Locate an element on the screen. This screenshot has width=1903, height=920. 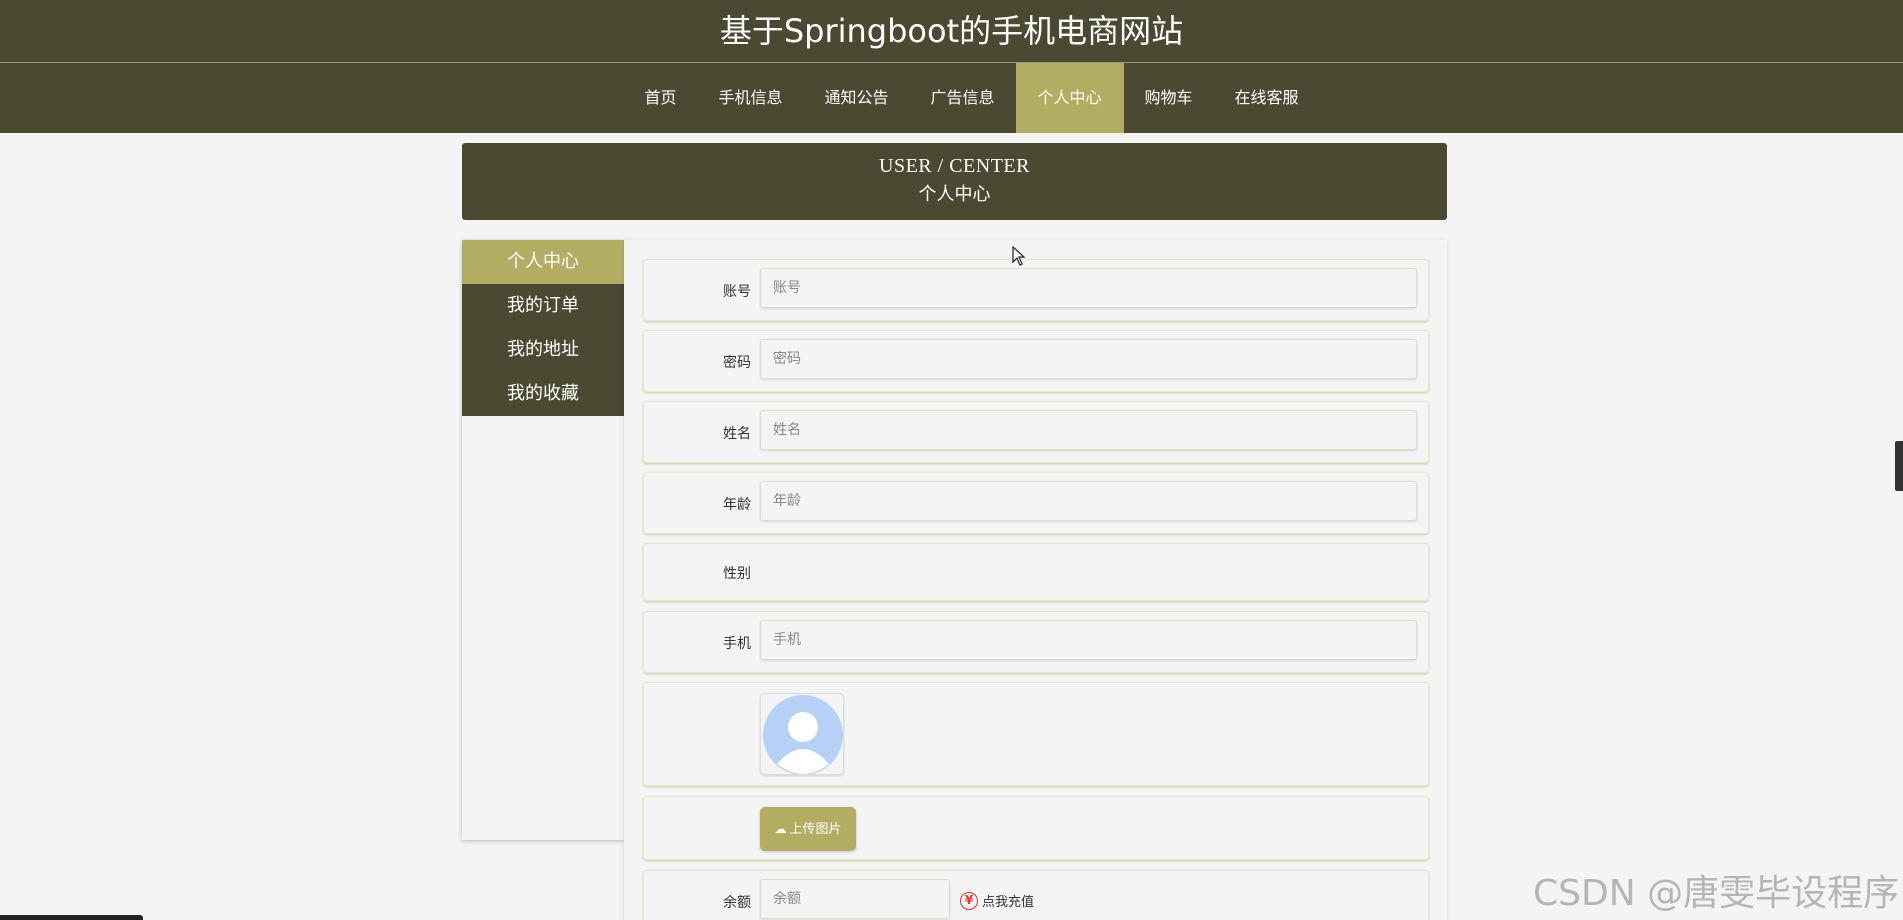
form-row-avatar is located at coordinates (1036, 734).